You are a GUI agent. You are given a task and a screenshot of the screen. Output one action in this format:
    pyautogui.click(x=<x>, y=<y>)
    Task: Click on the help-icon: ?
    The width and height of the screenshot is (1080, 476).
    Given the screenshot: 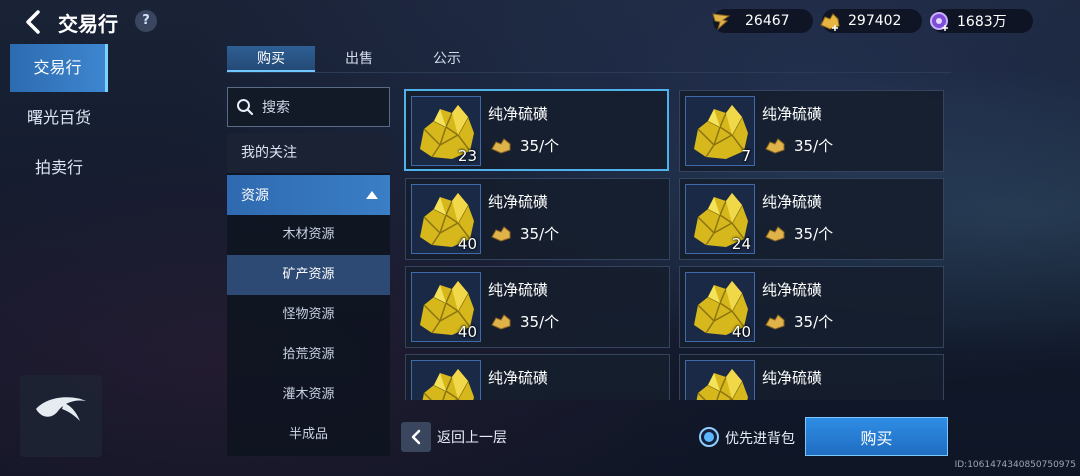 What is the action you would take?
    pyautogui.click(x=146, y=21)
    